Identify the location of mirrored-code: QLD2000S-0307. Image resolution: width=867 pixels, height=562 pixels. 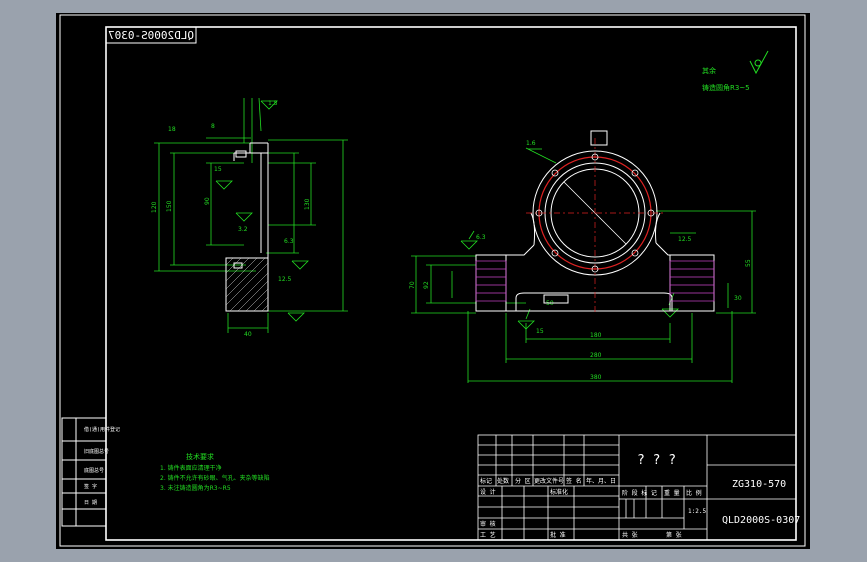
(151, 35).